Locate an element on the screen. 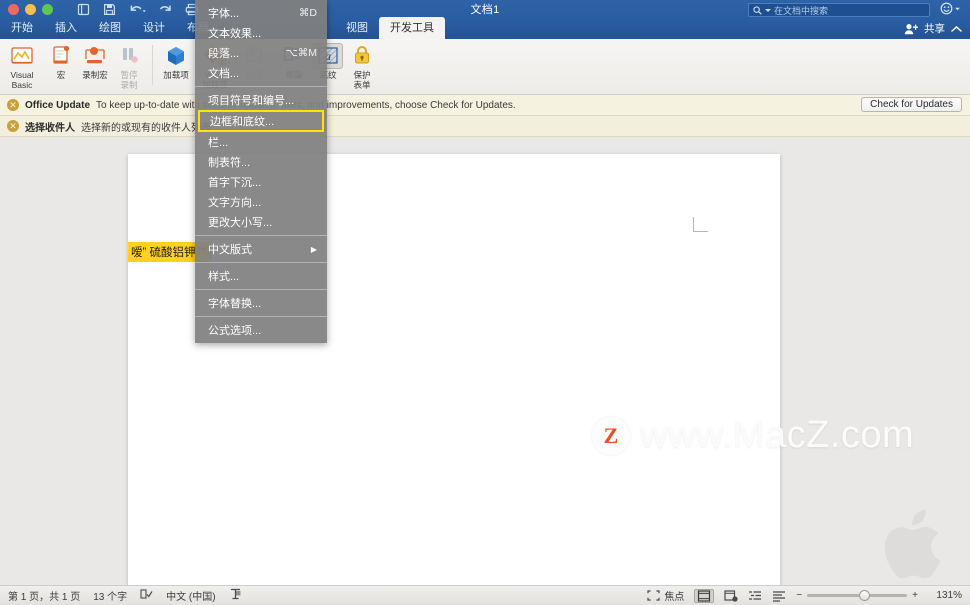  notice-text: 选择新的或现有的收件人列表 is located at coordinates (146, 128).